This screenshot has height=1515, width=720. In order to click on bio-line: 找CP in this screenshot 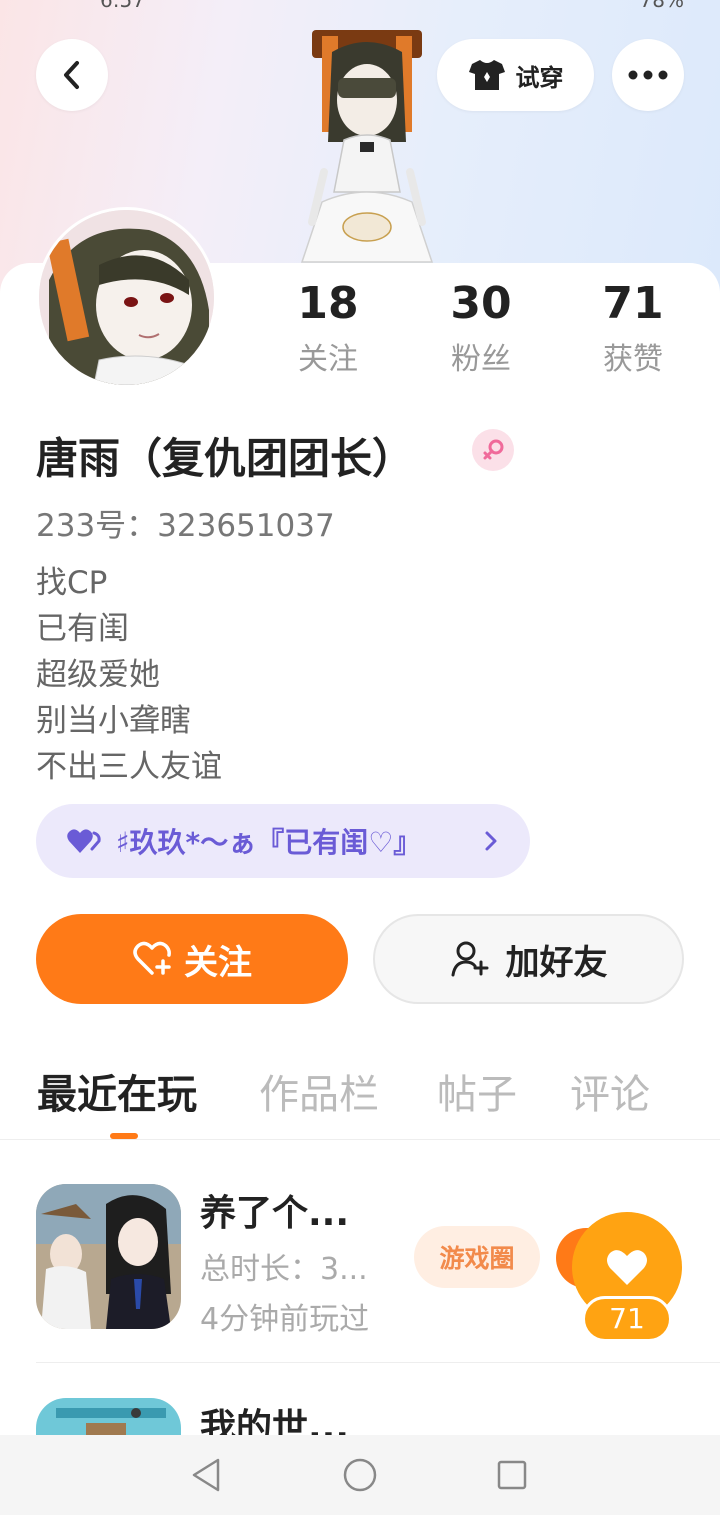, I will do `click(72, 583)`.